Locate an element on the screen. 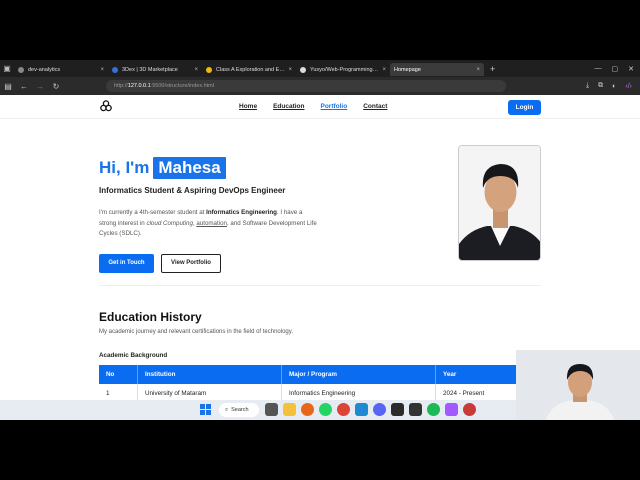 The height and width of the screenshot is (480, 640). taskbar-apps is located at coordinates (370, 409).